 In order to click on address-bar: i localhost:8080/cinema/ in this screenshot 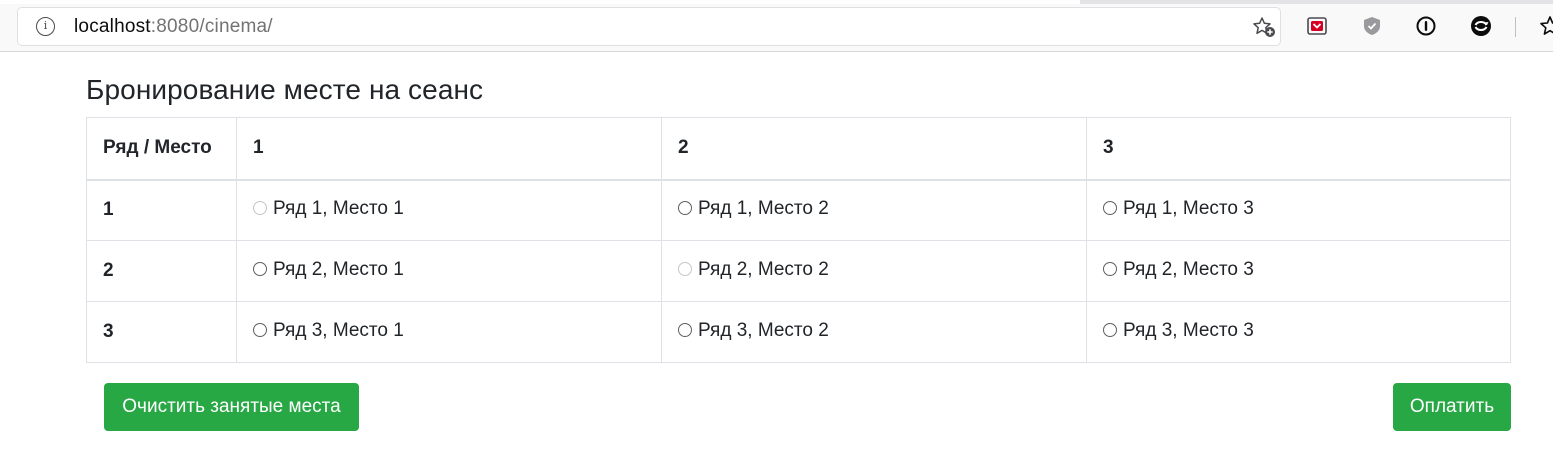, I will do `click(649, 26)`.